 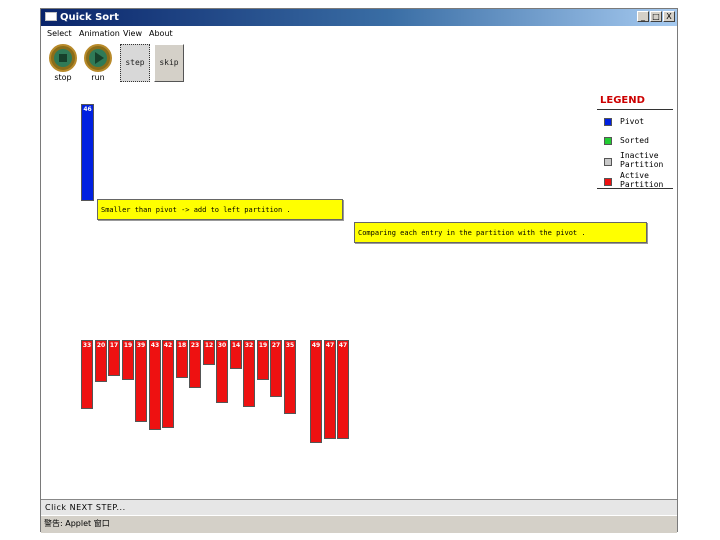 I want to click on window-title: Quick Sort, so click(x=89, y=17).